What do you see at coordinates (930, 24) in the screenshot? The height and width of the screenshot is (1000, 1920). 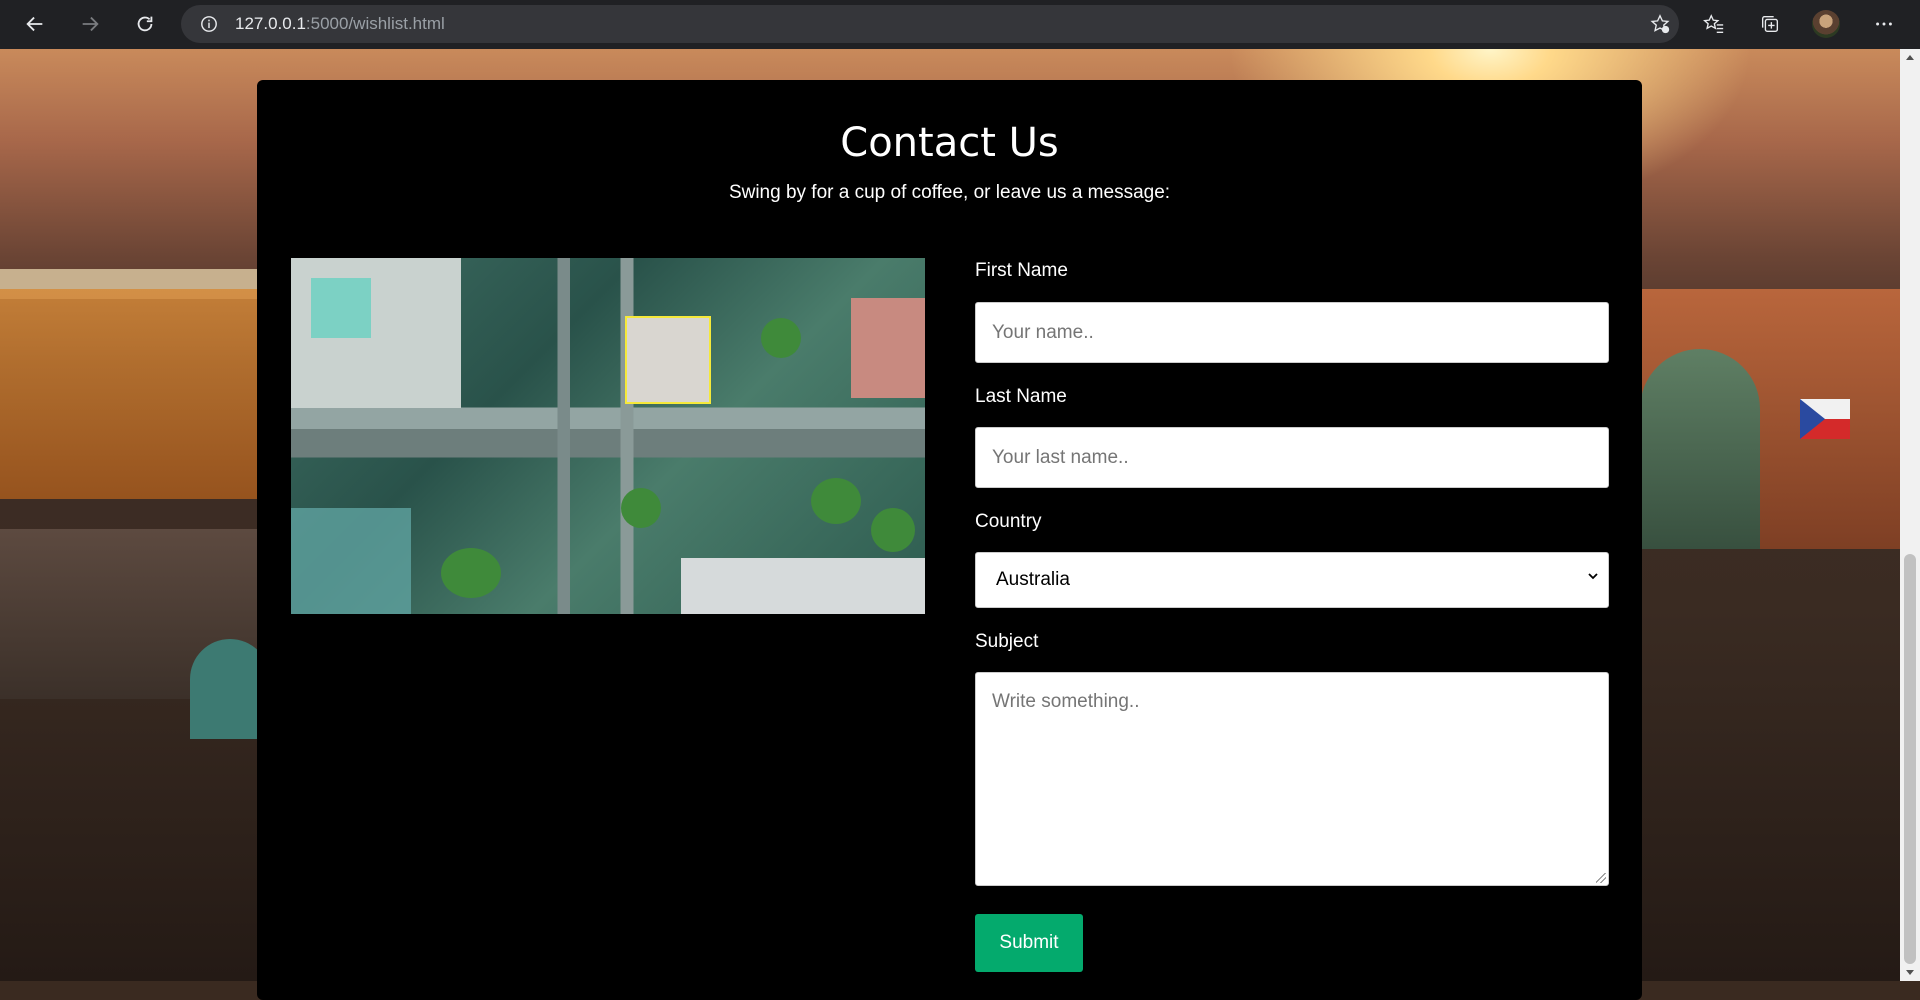 I see `address-bar: 127.0.0.1:5000/wishlist.html` at bounding box center [930, 24].